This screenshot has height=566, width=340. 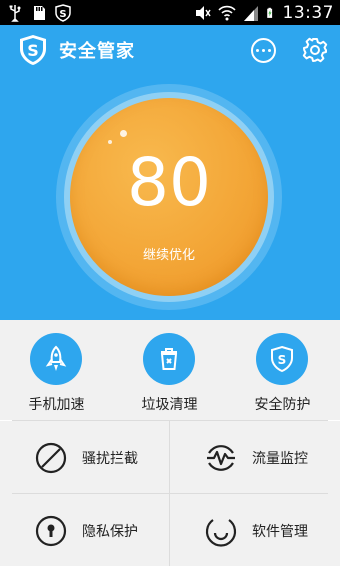 What do you see at coordinates (170, 12) in the screenshot?
I see `status-bar: S 13:37` at bounding box center [170, 12].